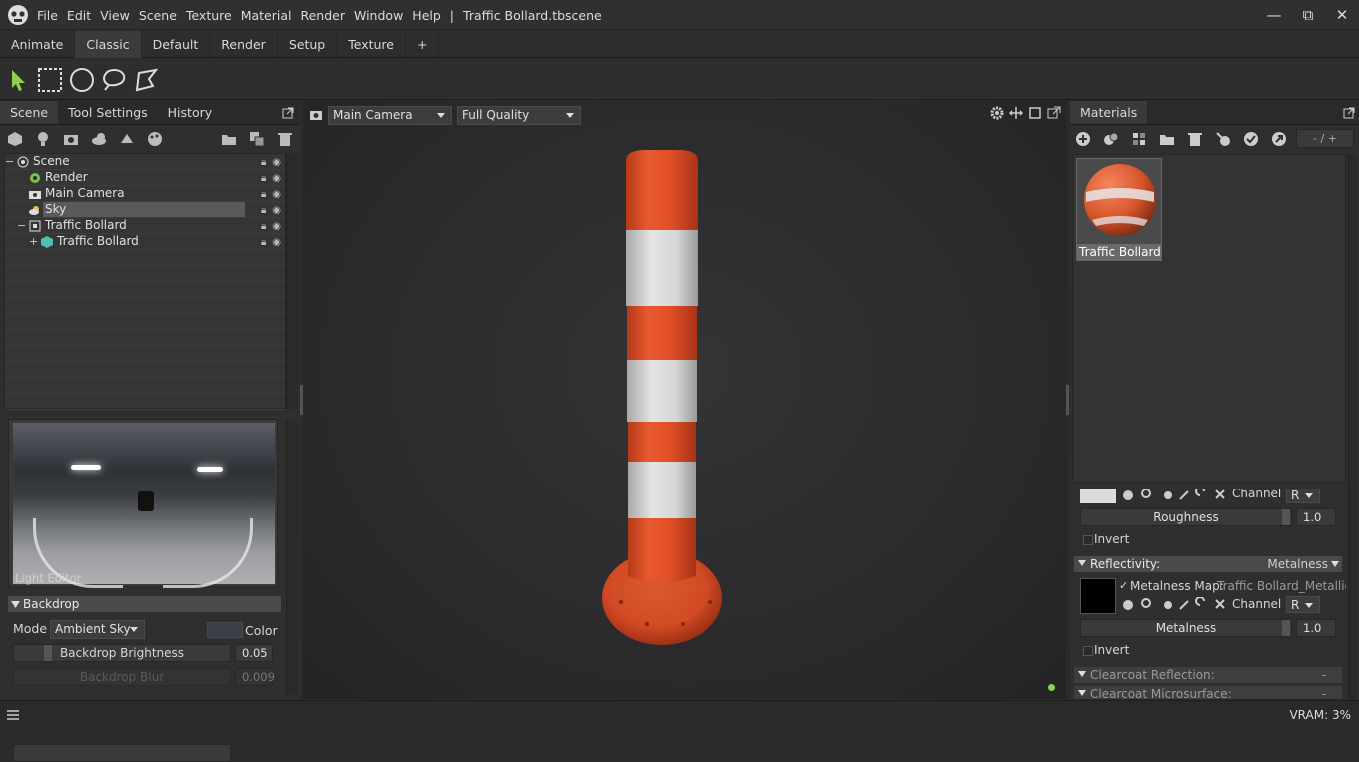 The height and width of the screenshot is (762, 1359). I want to click on assign-material-icon, so click(1223, 139).